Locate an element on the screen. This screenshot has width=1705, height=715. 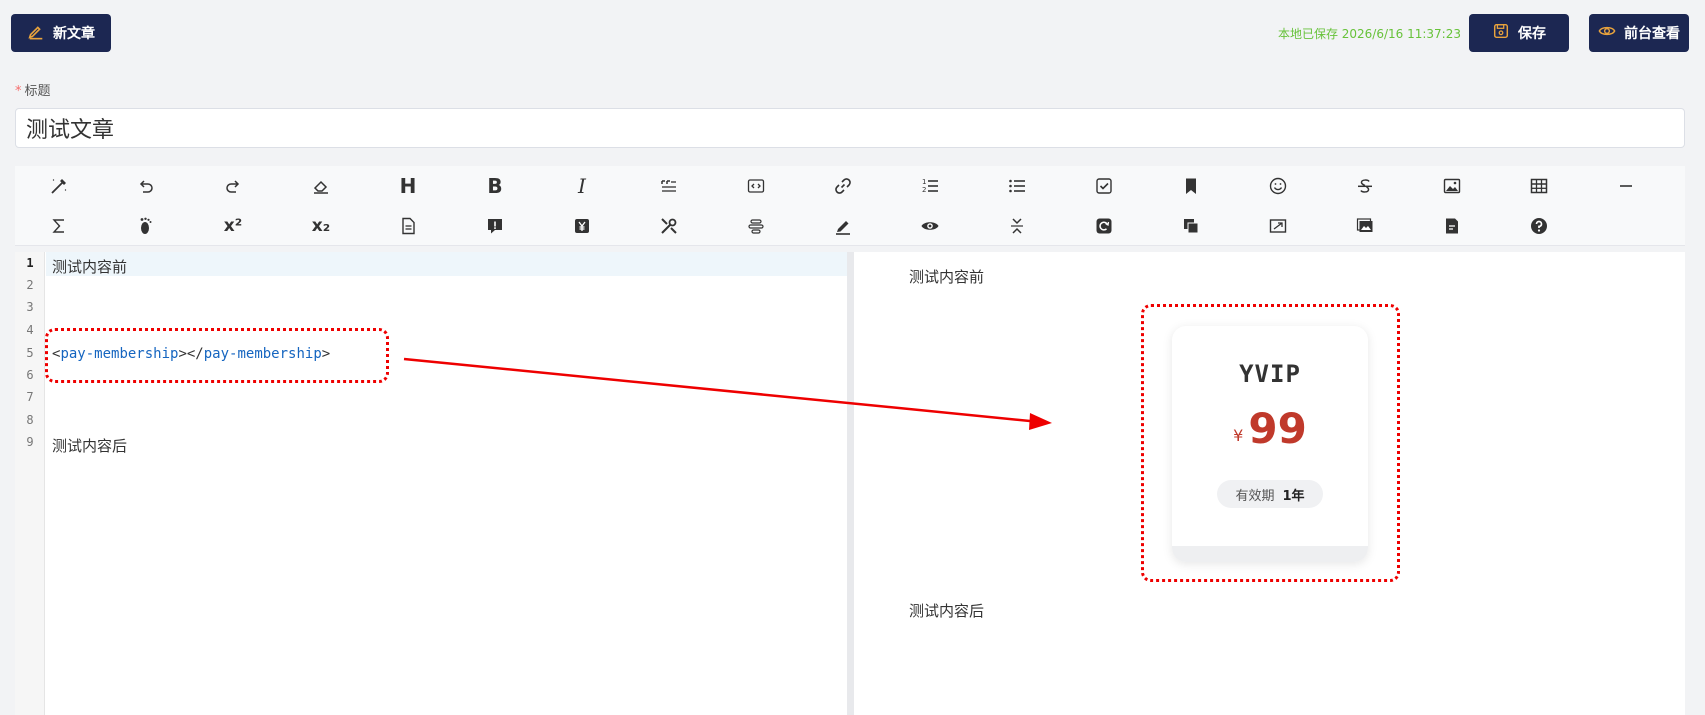
checklist-icon is located at coordinates (1104, 186).